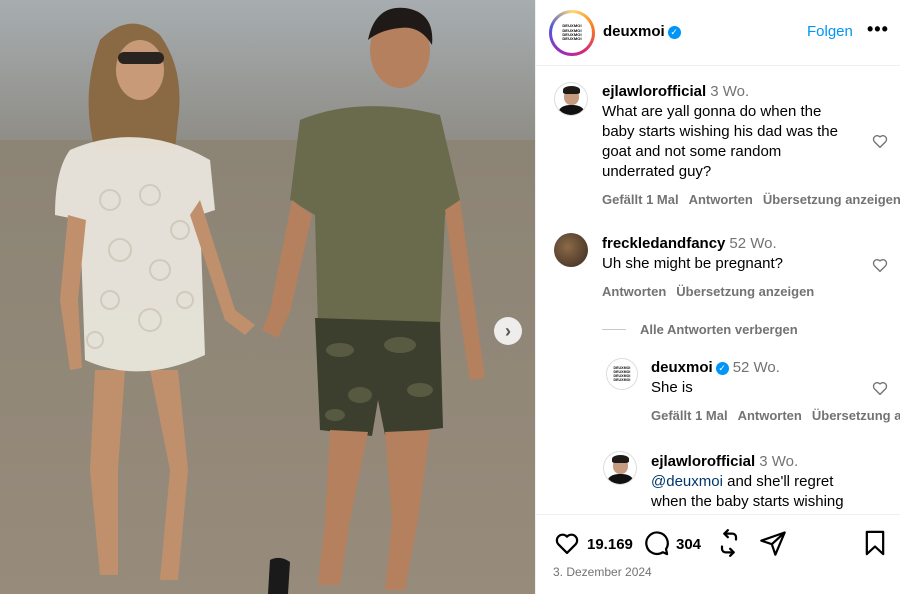 The width and height of the screenshot is (900, 594). What do you see at coordinates (720, 131) in the screenshot?
I see `comment-text-line: baby starts wishing his dad was the` at bounding box center [720, 131].